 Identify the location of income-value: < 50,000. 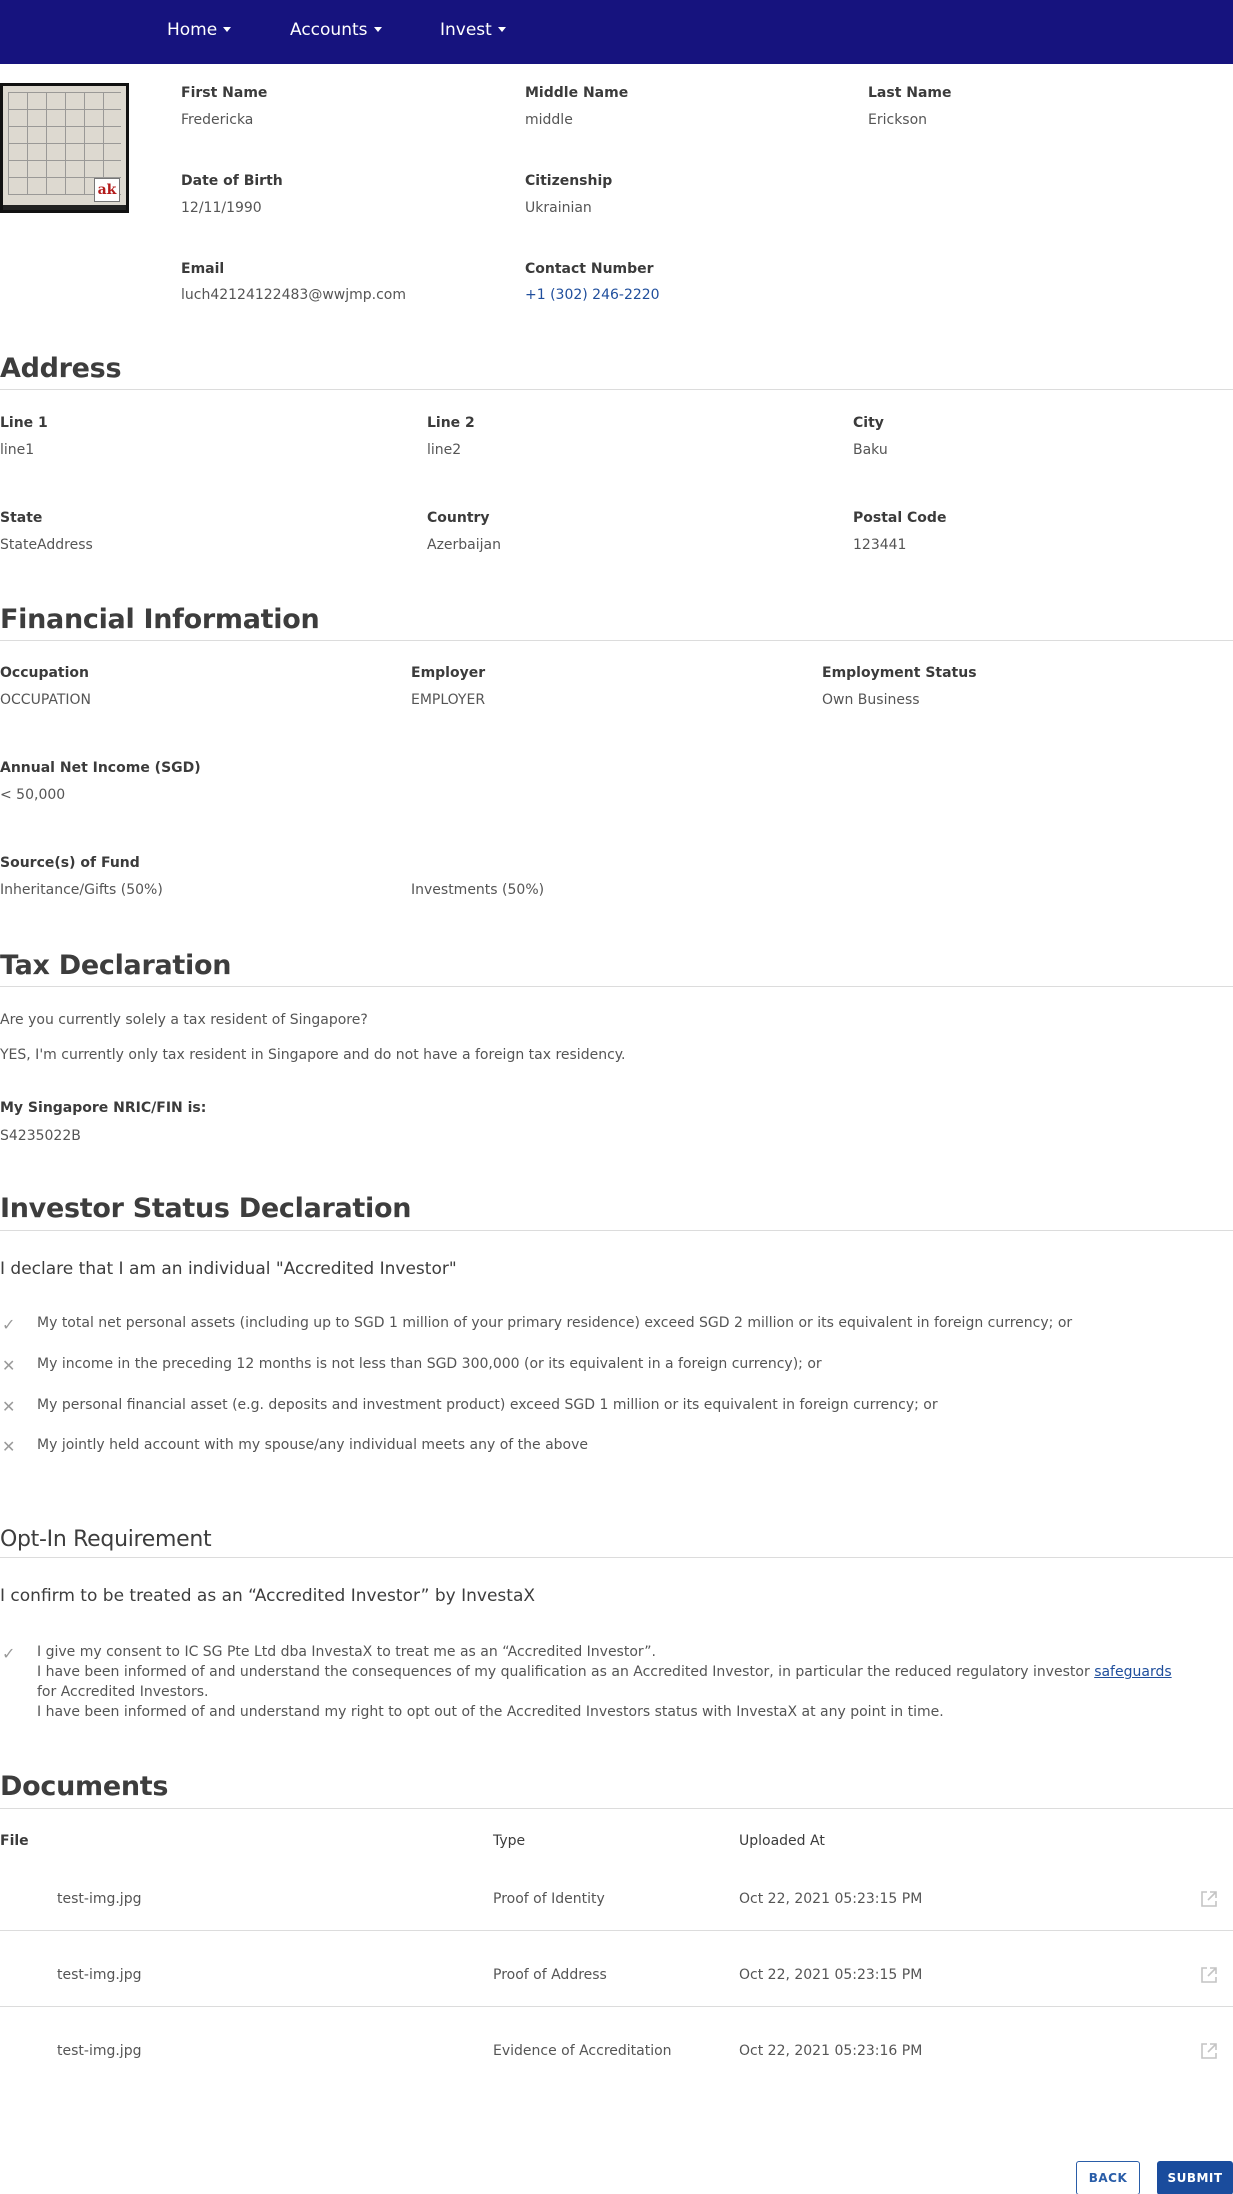
(33, 795).